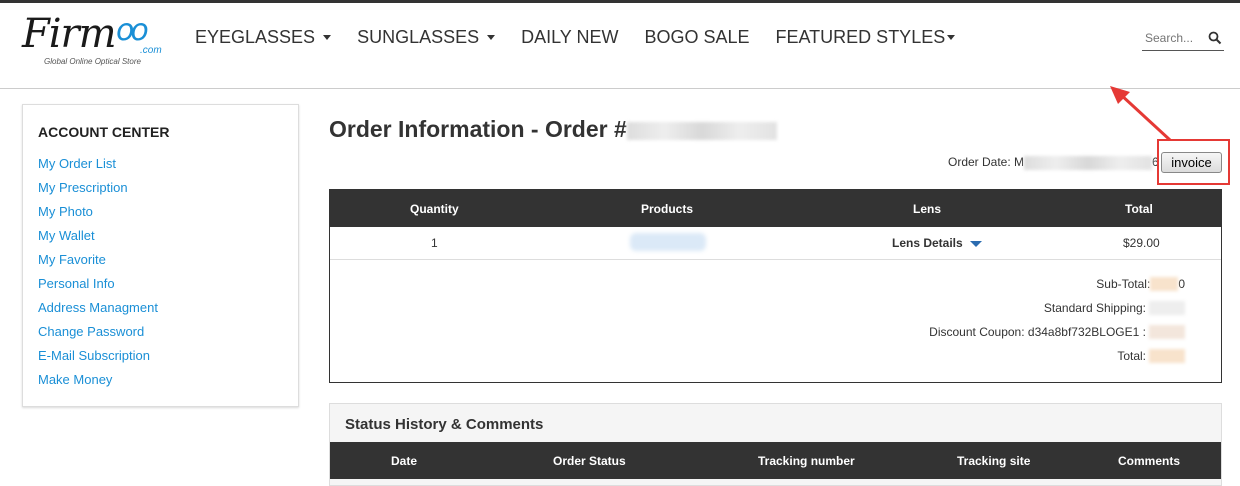 This screenshot has height=486, width=1240. I want to click on sidebar-item-make-money: Make Money, so click(98, 383).